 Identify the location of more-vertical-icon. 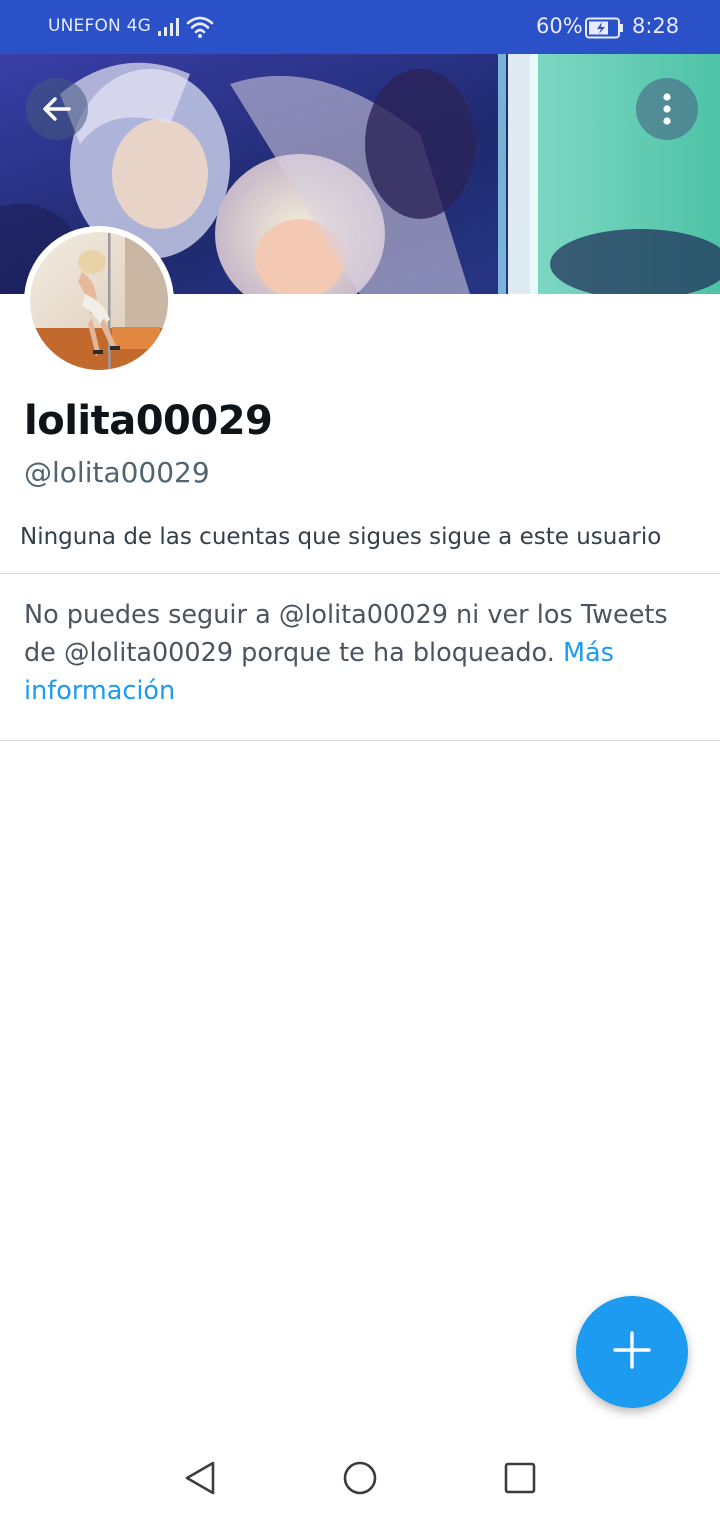
(667, 109).